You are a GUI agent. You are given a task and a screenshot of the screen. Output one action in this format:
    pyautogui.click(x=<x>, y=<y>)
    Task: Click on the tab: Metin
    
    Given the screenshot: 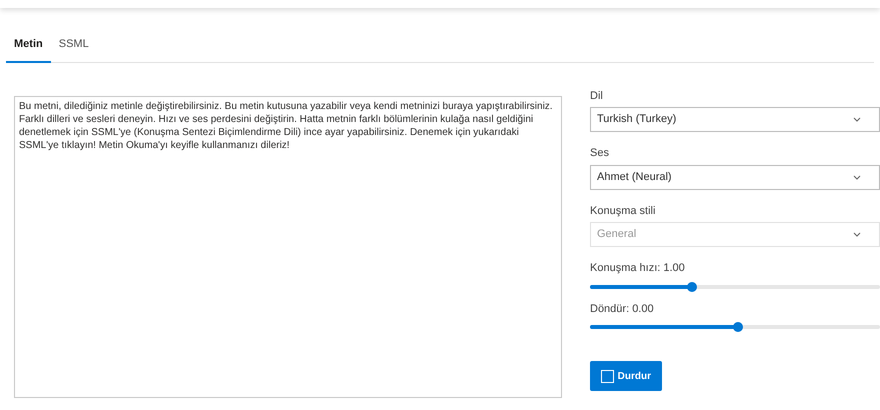 What is the action you would take?
    pyautogui.click(x=28, y=49)
    